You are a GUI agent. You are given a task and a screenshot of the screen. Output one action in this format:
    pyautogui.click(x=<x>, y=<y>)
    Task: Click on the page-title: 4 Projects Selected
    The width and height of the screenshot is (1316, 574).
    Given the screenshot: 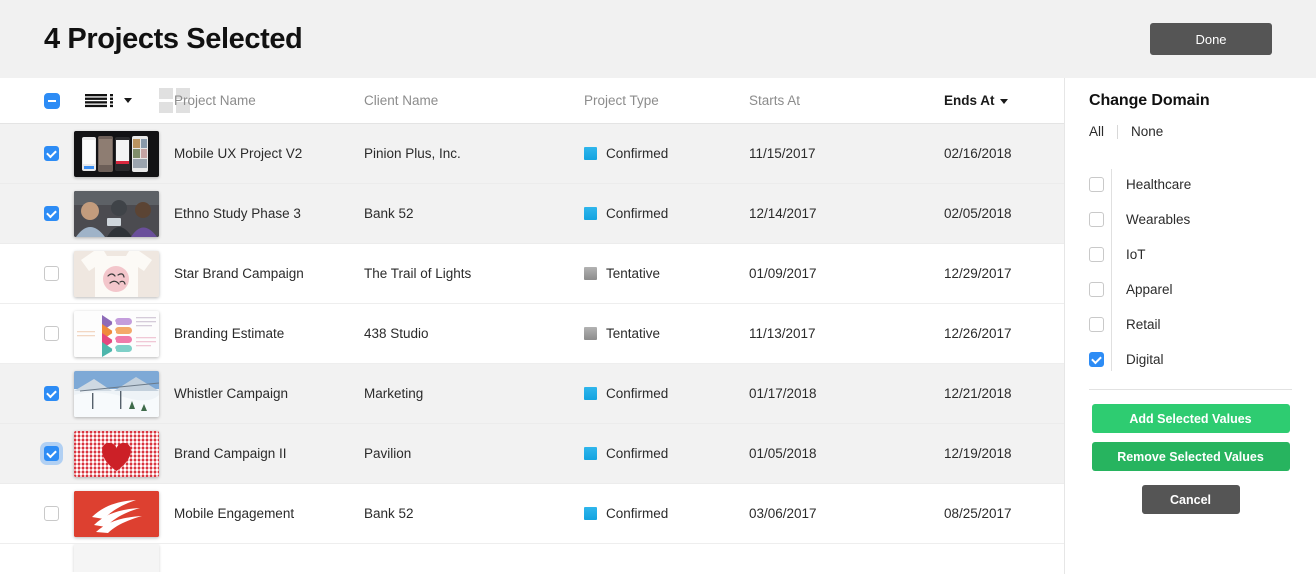 What is the action you would take?
    pyautogui.click(x=173, y=38)
    